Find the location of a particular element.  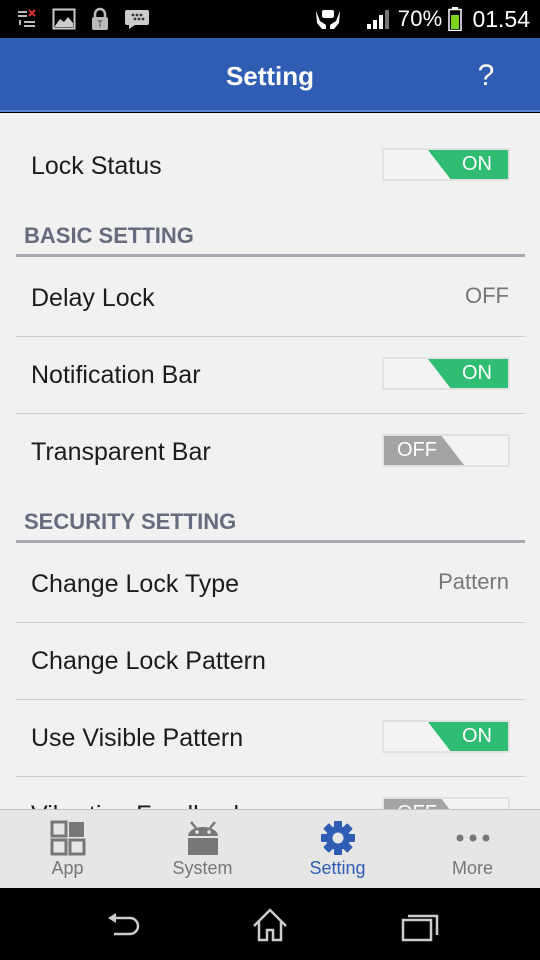

grid-icon is located at coordinates (67, 838).